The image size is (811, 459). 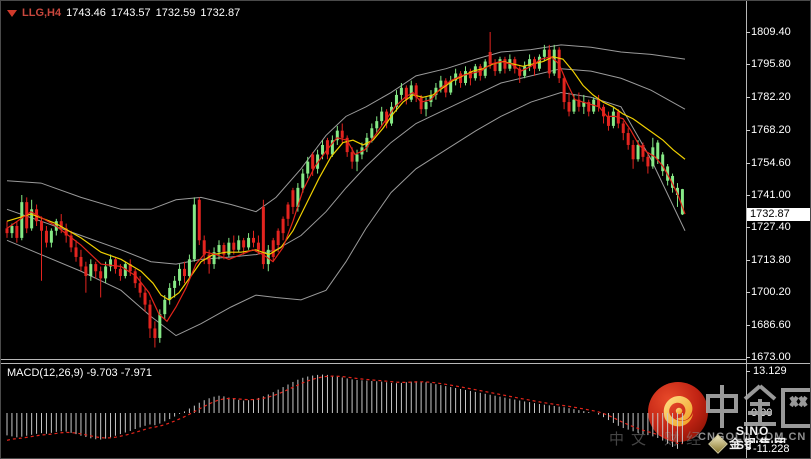 What do you see at coordinates (130, 13) in the screenshot?
I see `high-value: 1743.57` at bounding box center [130, 13].